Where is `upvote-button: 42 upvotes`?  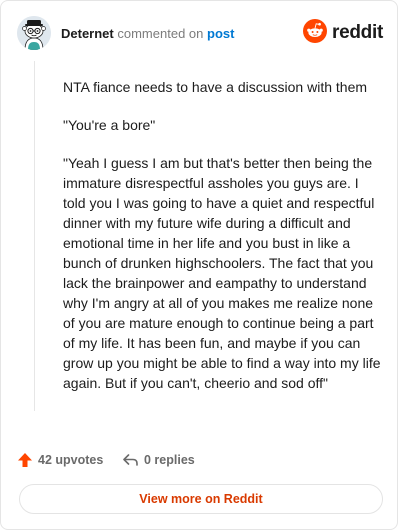
upvote-button: 42 upvotes is located at coordinates (60, 460).